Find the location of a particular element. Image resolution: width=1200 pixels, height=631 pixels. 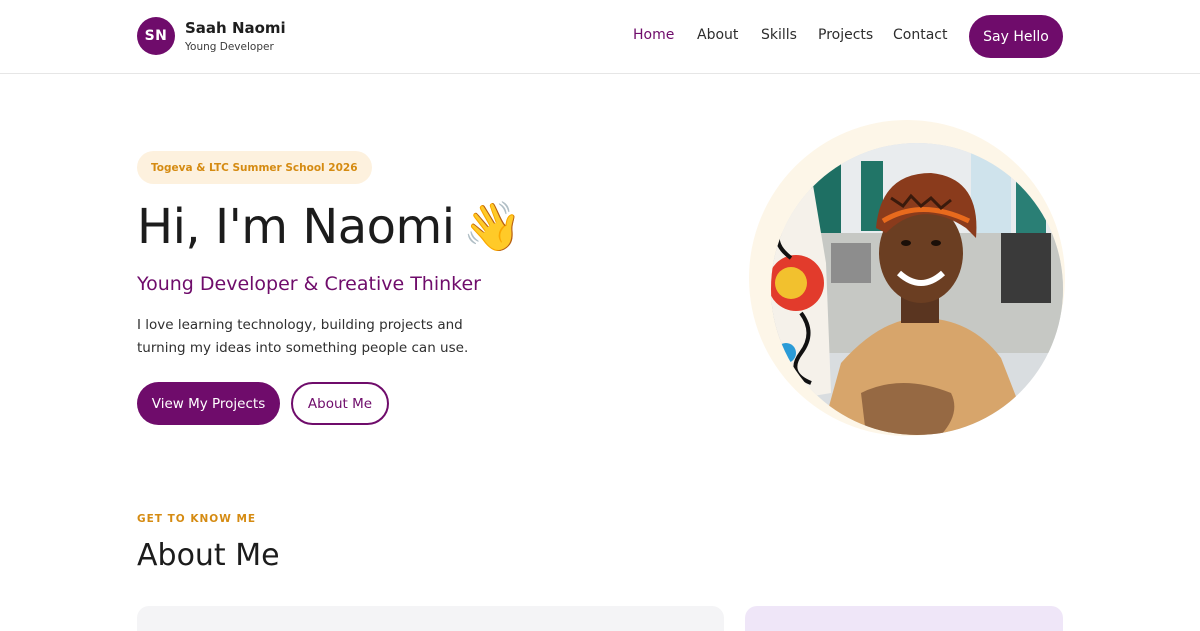

event-badge: Togeva & LTC Summer School 2026 is located at coordinates (254, 167).